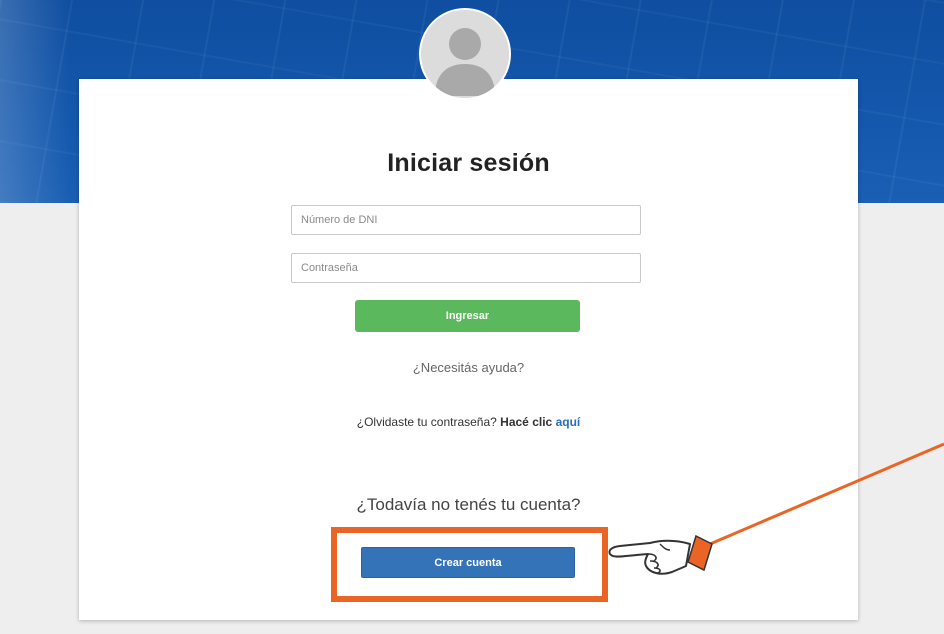 This screenshot has height=634, width=944. Describe the element at coordinates (468, 163) in the screenshot. I see `page-title: Iniciar sesión` at that location.